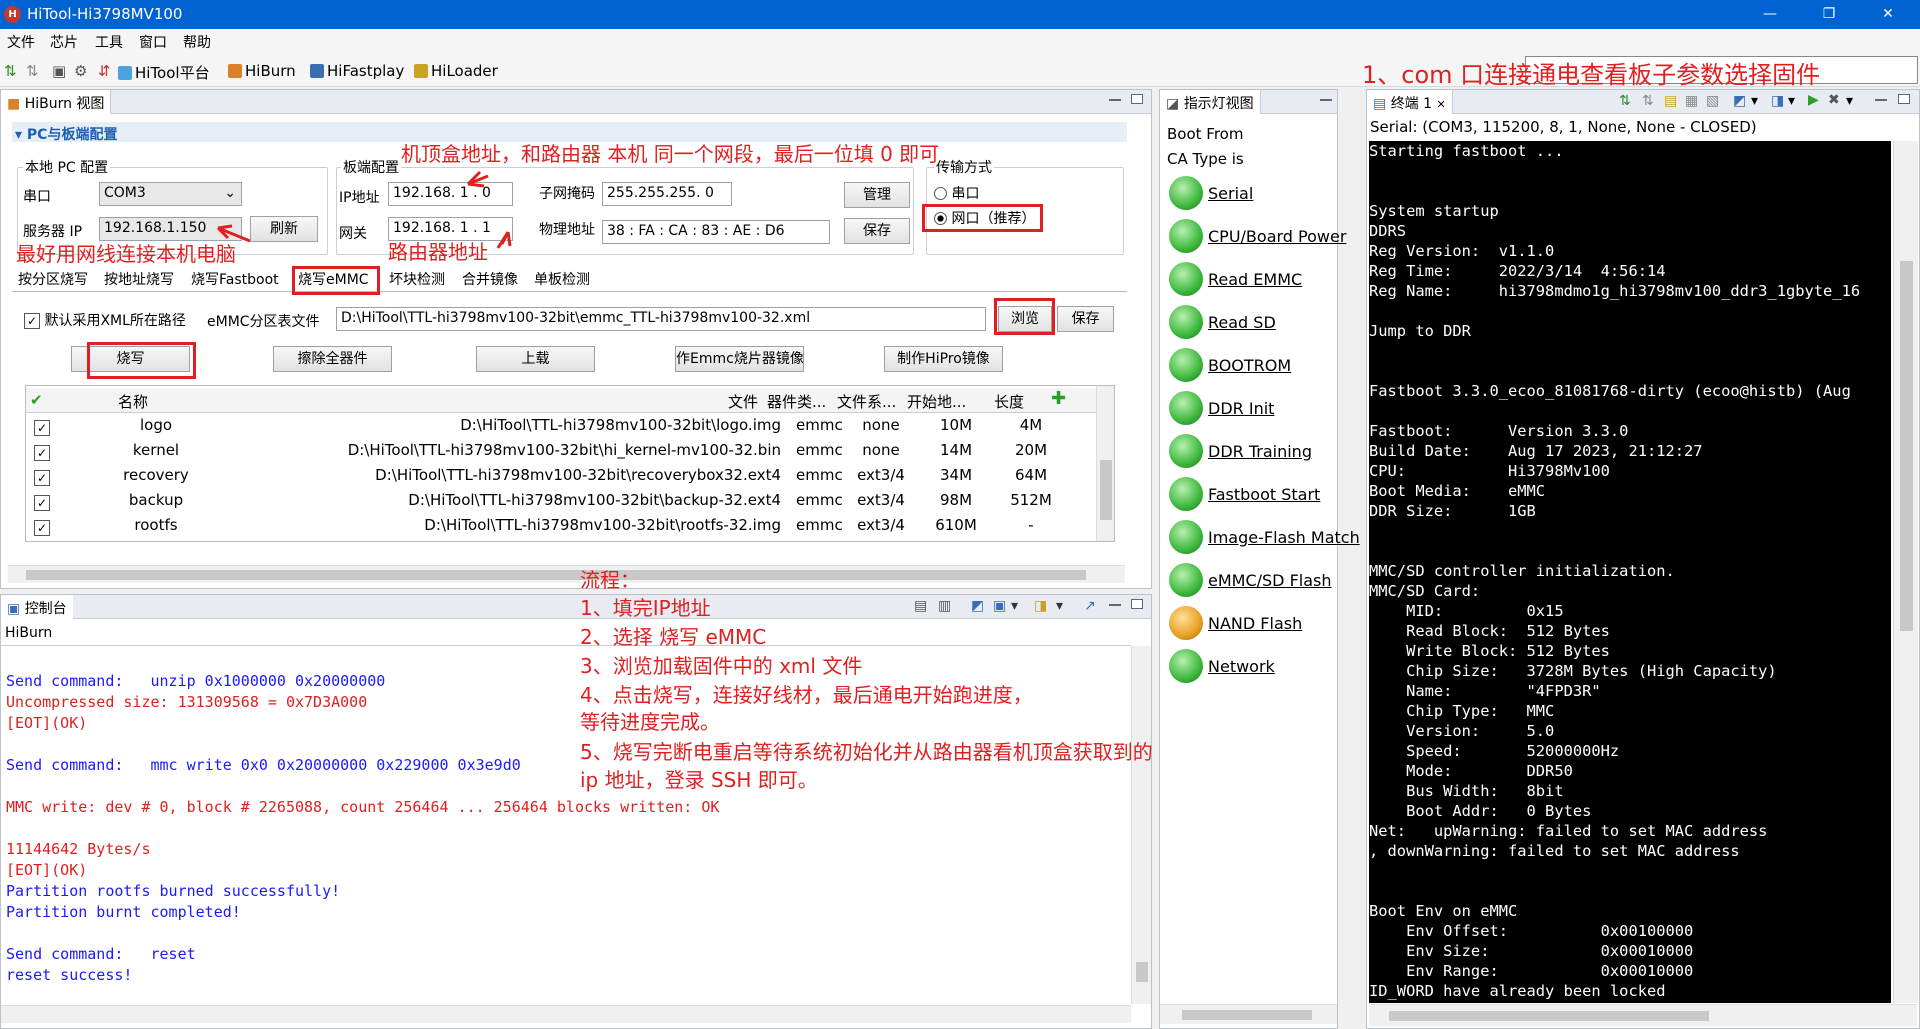 The width and height of the screenshot is (1920, 1029). What do you see at coordinates (1549, 1016) in the screenshot?
I see `terminal-hscroll-thumb` at bounding box center [1549, 1016].